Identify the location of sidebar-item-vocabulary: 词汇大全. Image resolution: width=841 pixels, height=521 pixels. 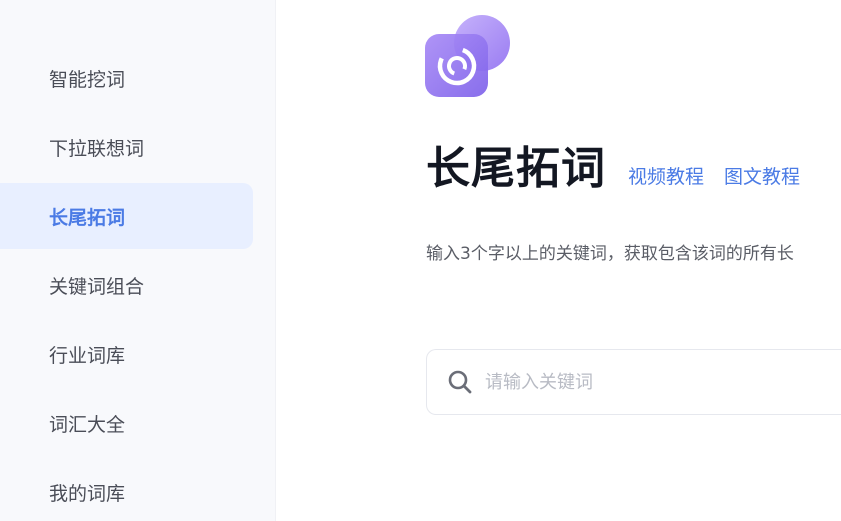
(126, 423).